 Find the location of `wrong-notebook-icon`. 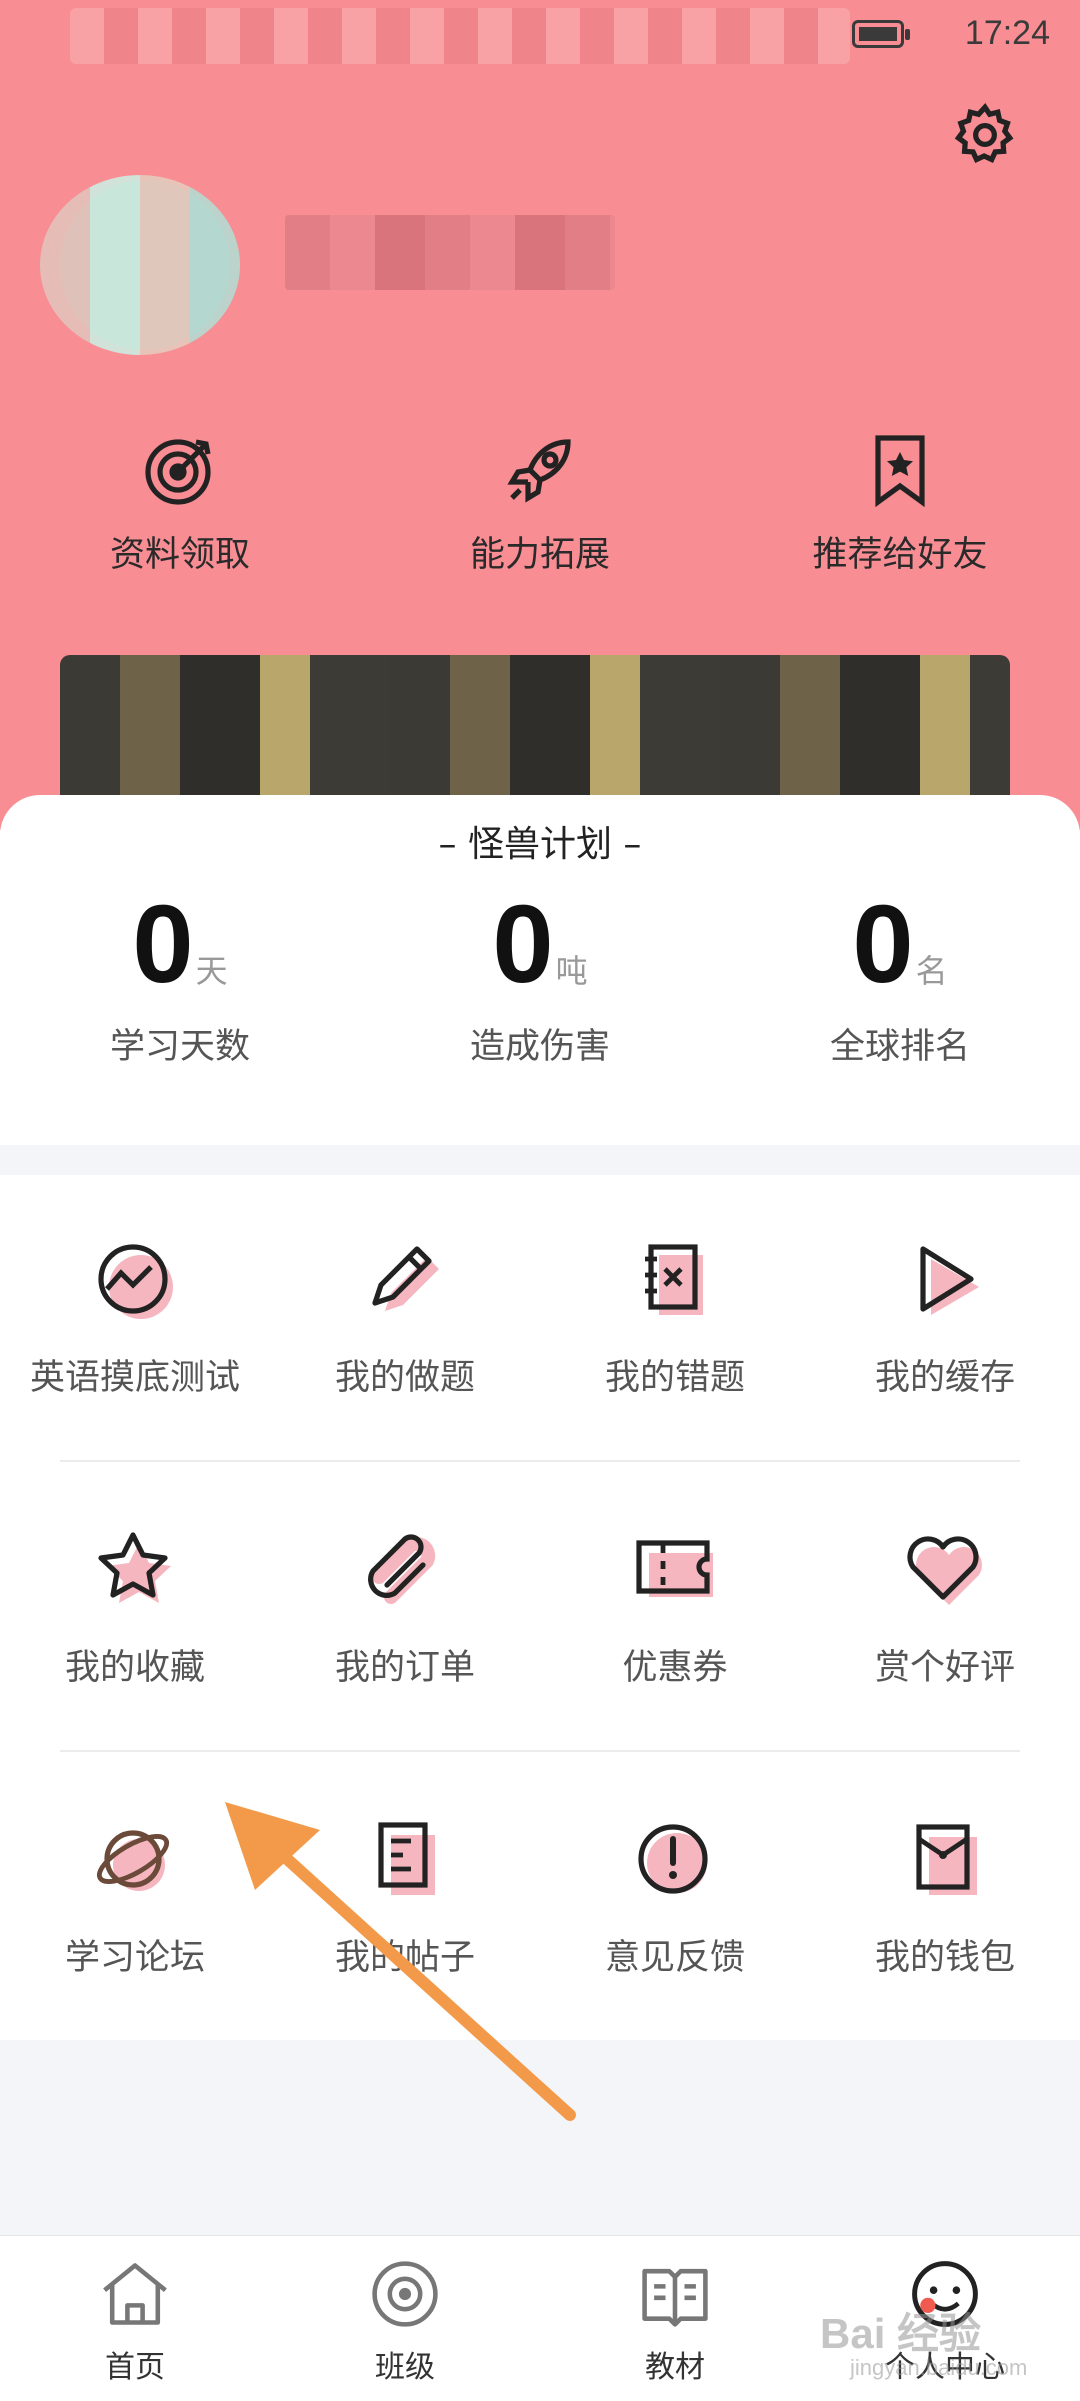

wrong-notebook-icon is located at coordinates (674, 1279).